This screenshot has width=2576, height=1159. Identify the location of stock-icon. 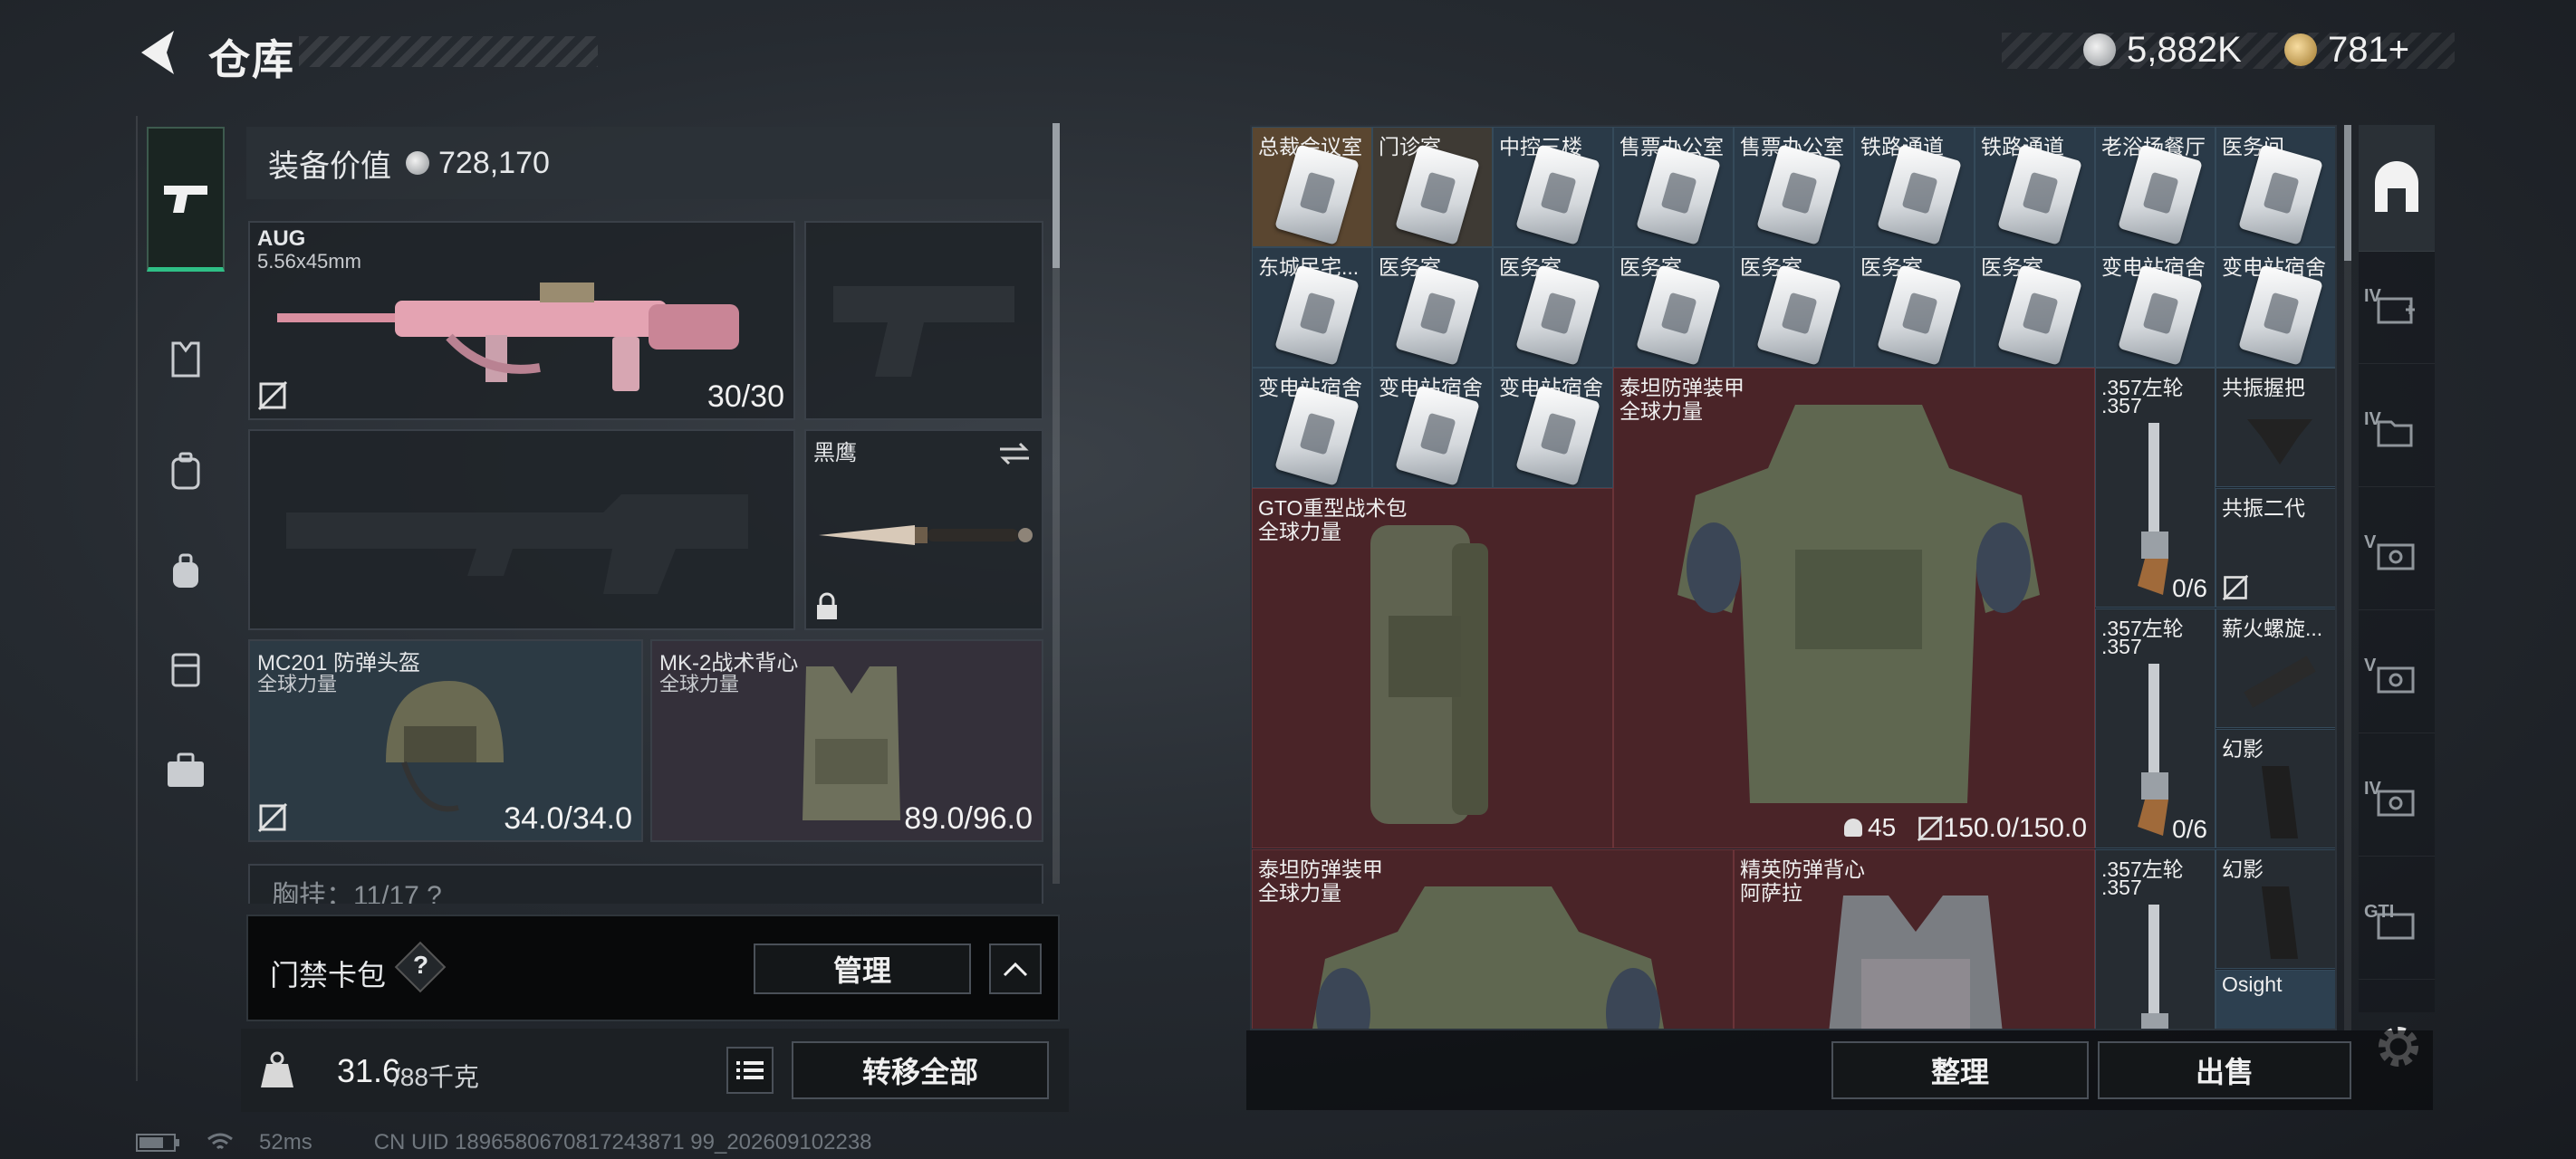
(2280, 802).